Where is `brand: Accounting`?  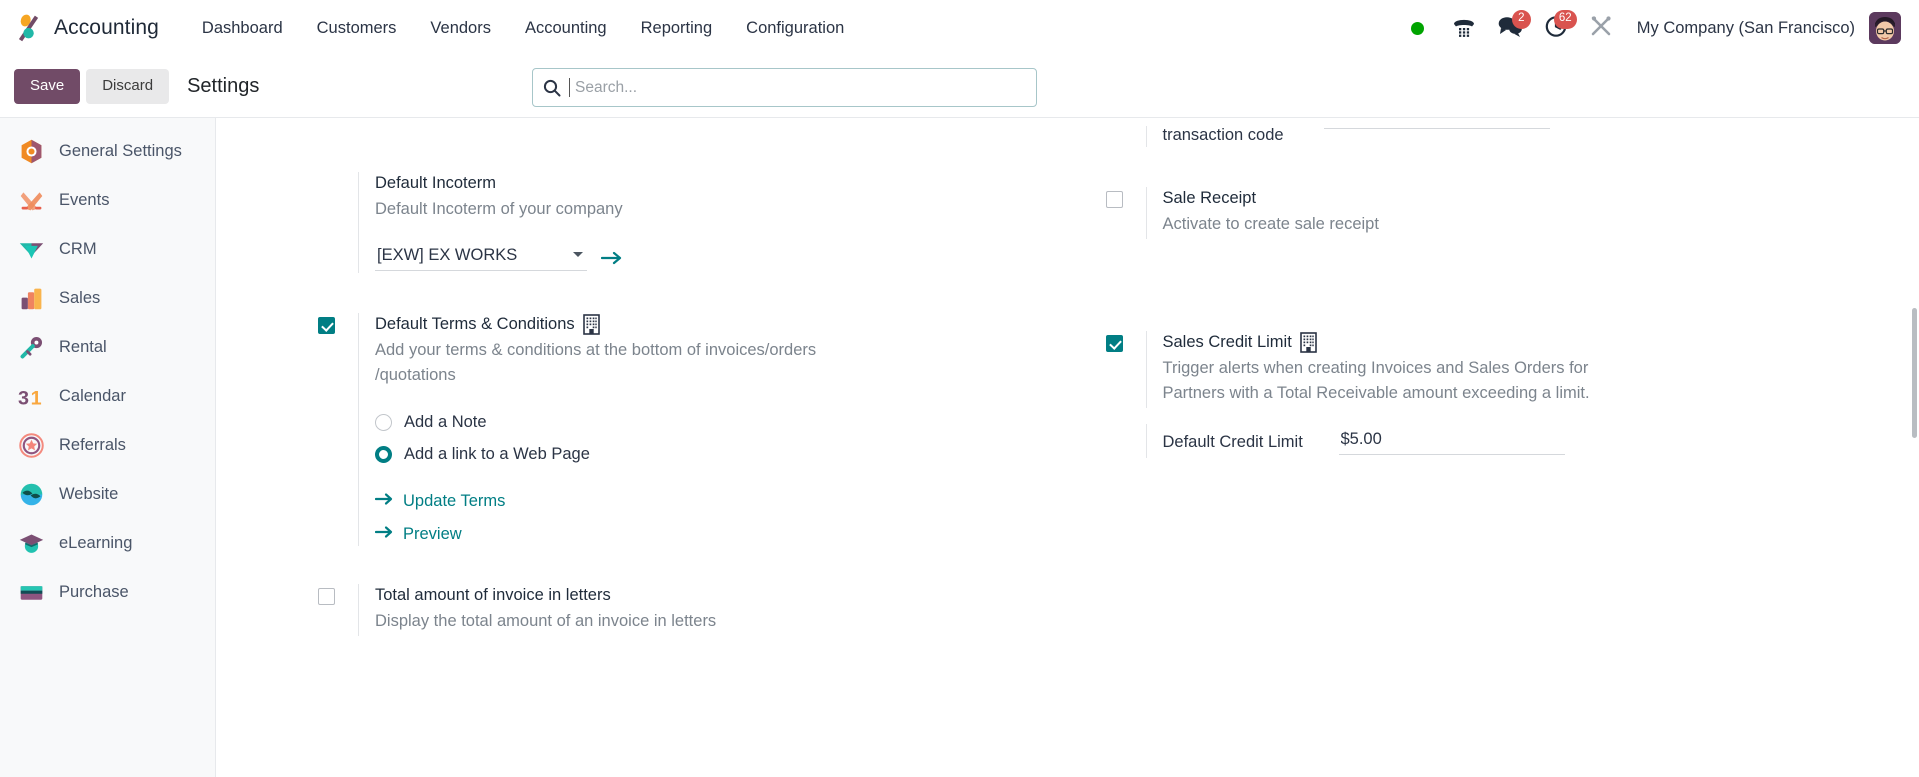 brand: Accounting is located at coordinates (86, 28).